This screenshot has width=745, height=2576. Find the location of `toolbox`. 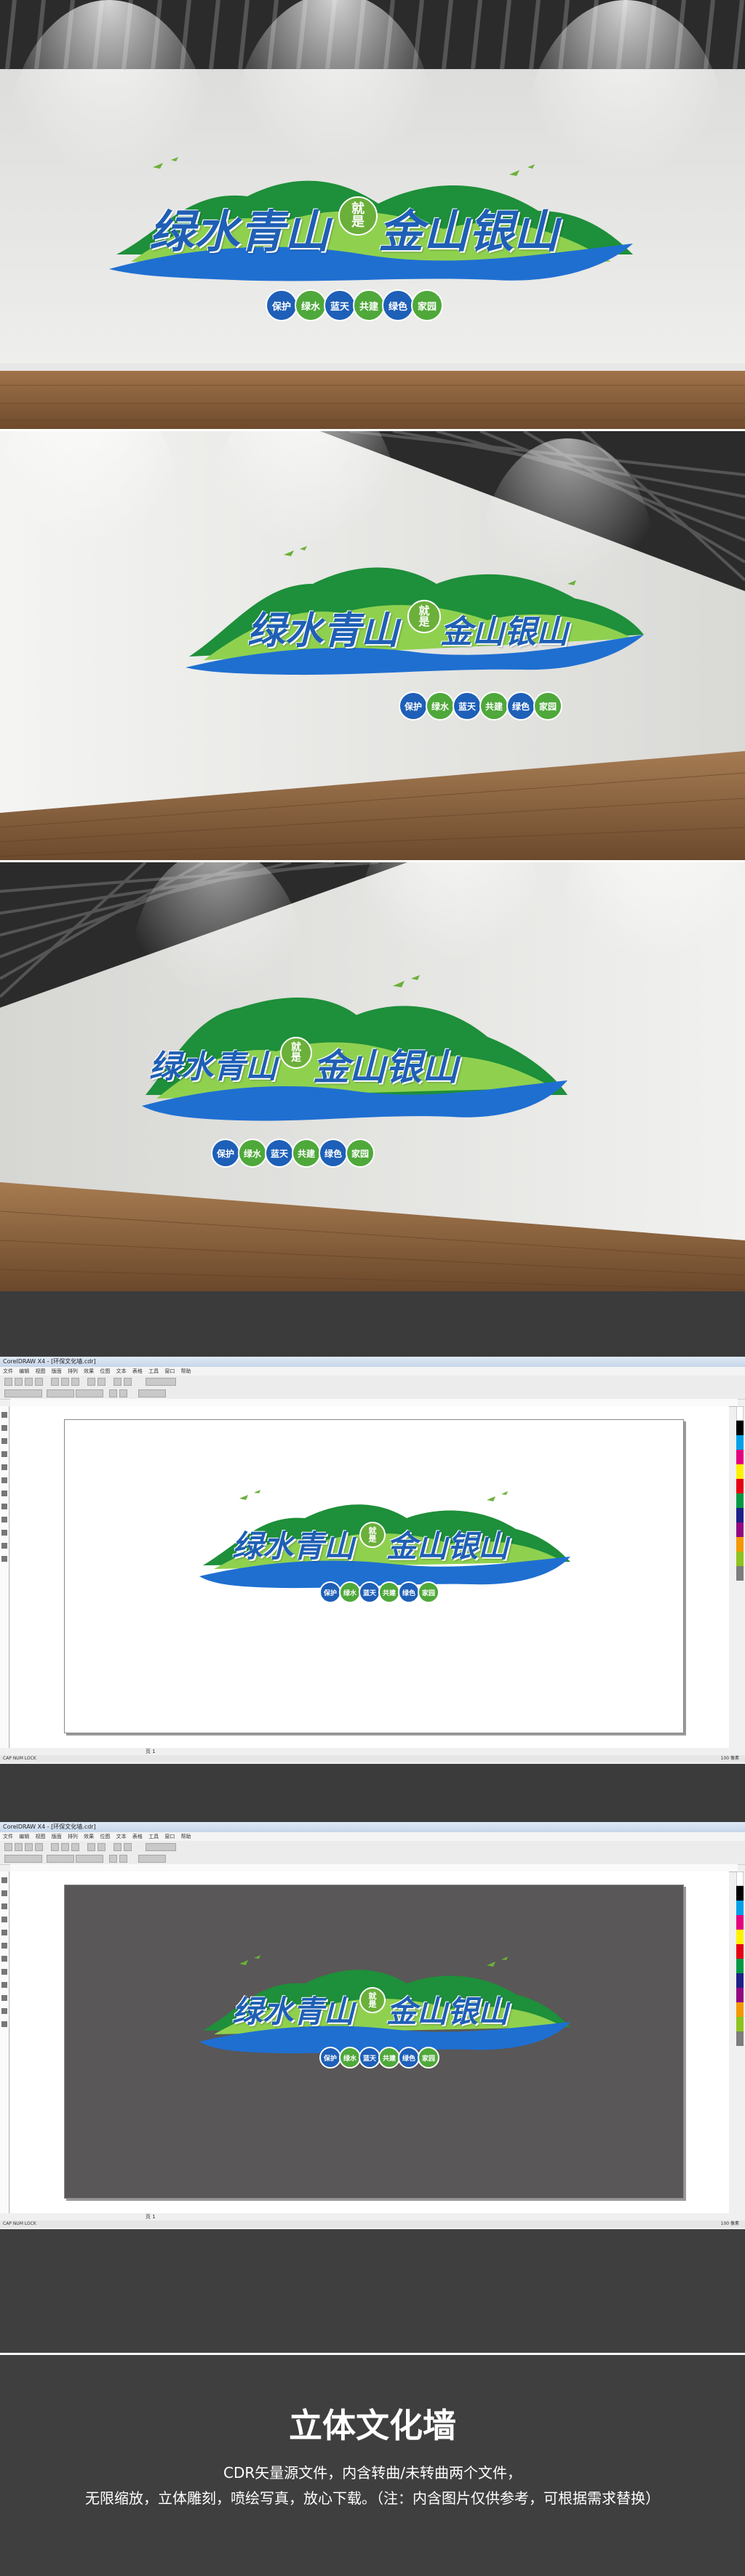

toolbox is located at coordinates (4, 2042).